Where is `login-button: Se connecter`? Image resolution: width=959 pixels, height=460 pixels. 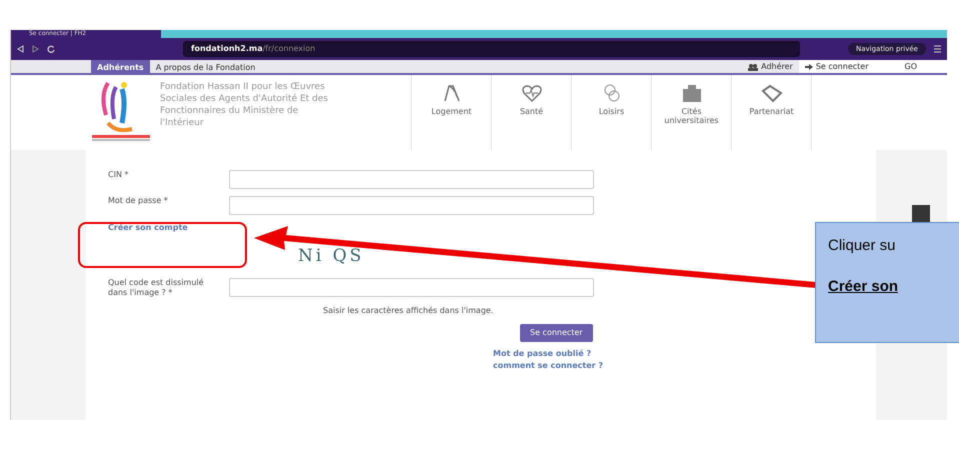
login-button: Se connecter is located at coordinates (556, 333).